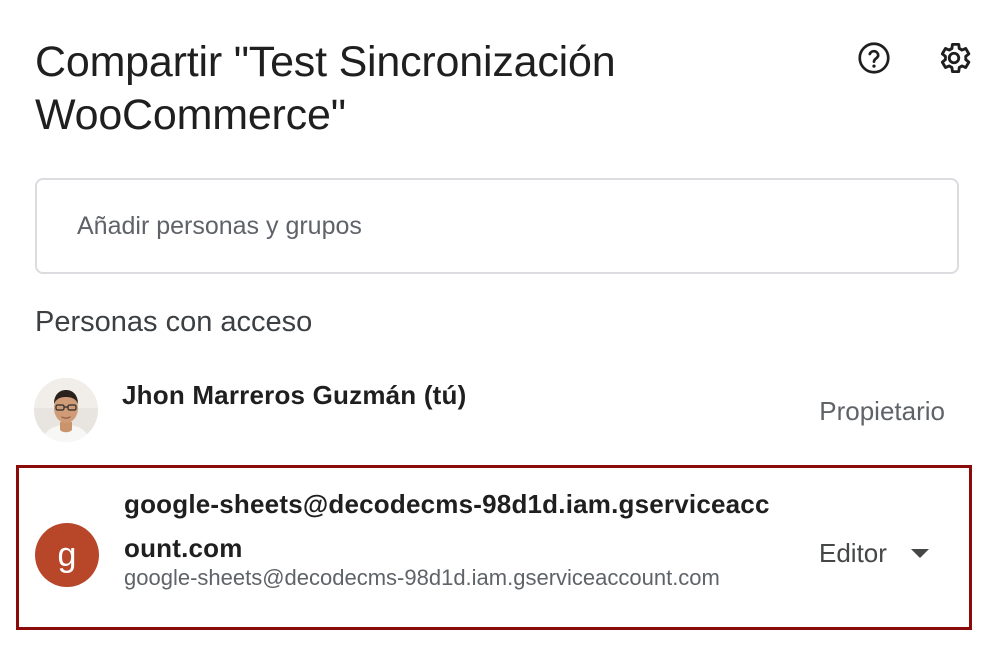 The height and width of the screenshot is (660, 1002). What do you see at coordinates (67, 555) in the screenshot?
I see `avatar: g` at bounding box center [67, 555].